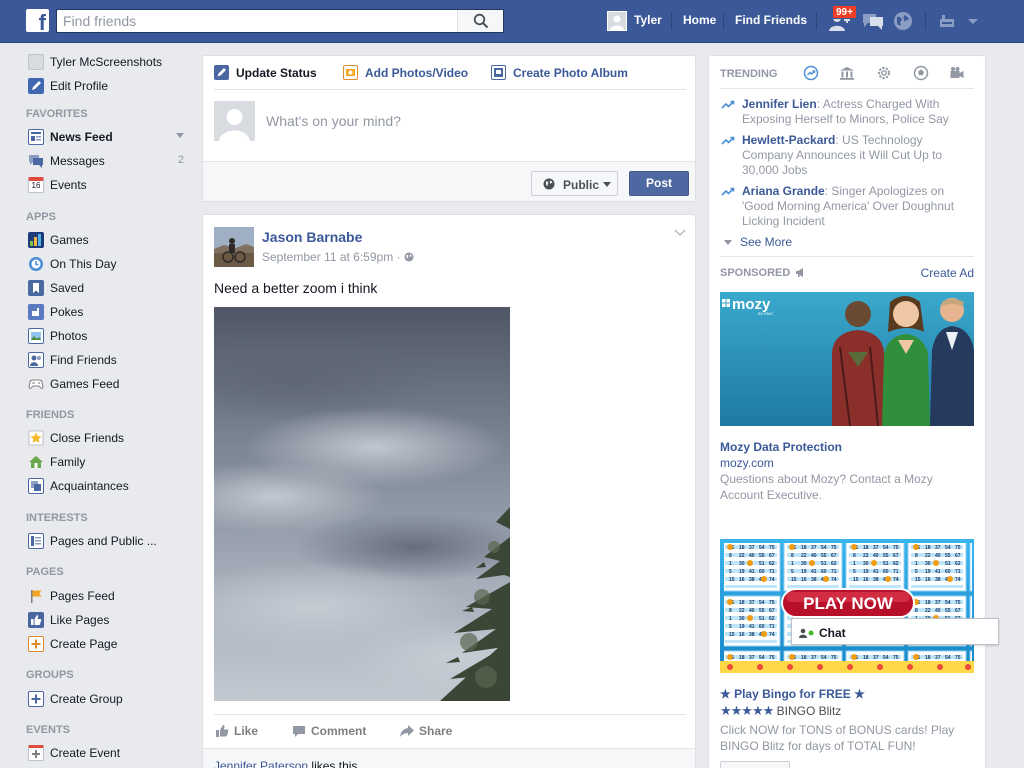 The width and height of the screenshot is (1024, 768). Describe the element at coordinates (246, 731) in the screenshot. I see `like-label: Like` at that location.